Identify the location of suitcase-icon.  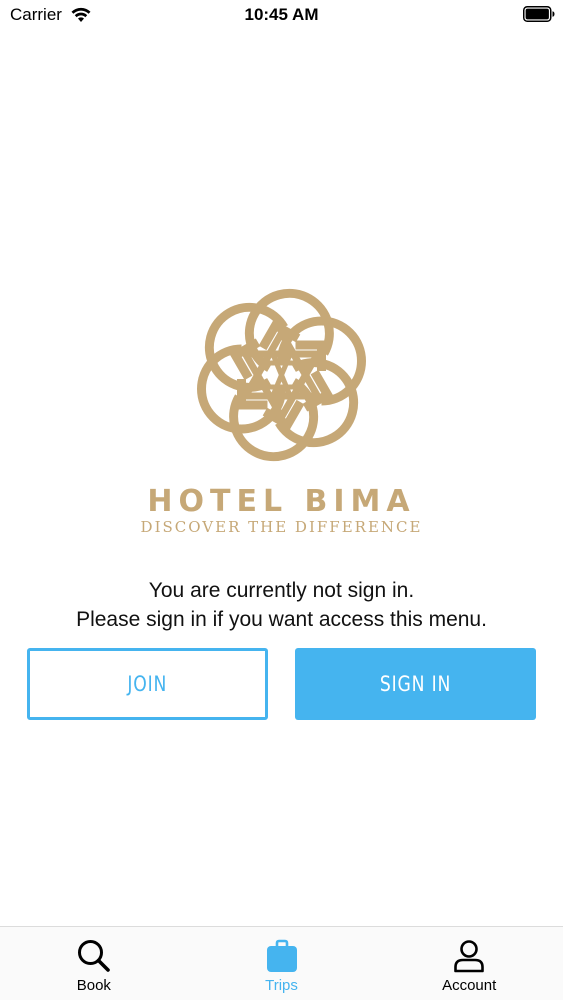
(281, 955).